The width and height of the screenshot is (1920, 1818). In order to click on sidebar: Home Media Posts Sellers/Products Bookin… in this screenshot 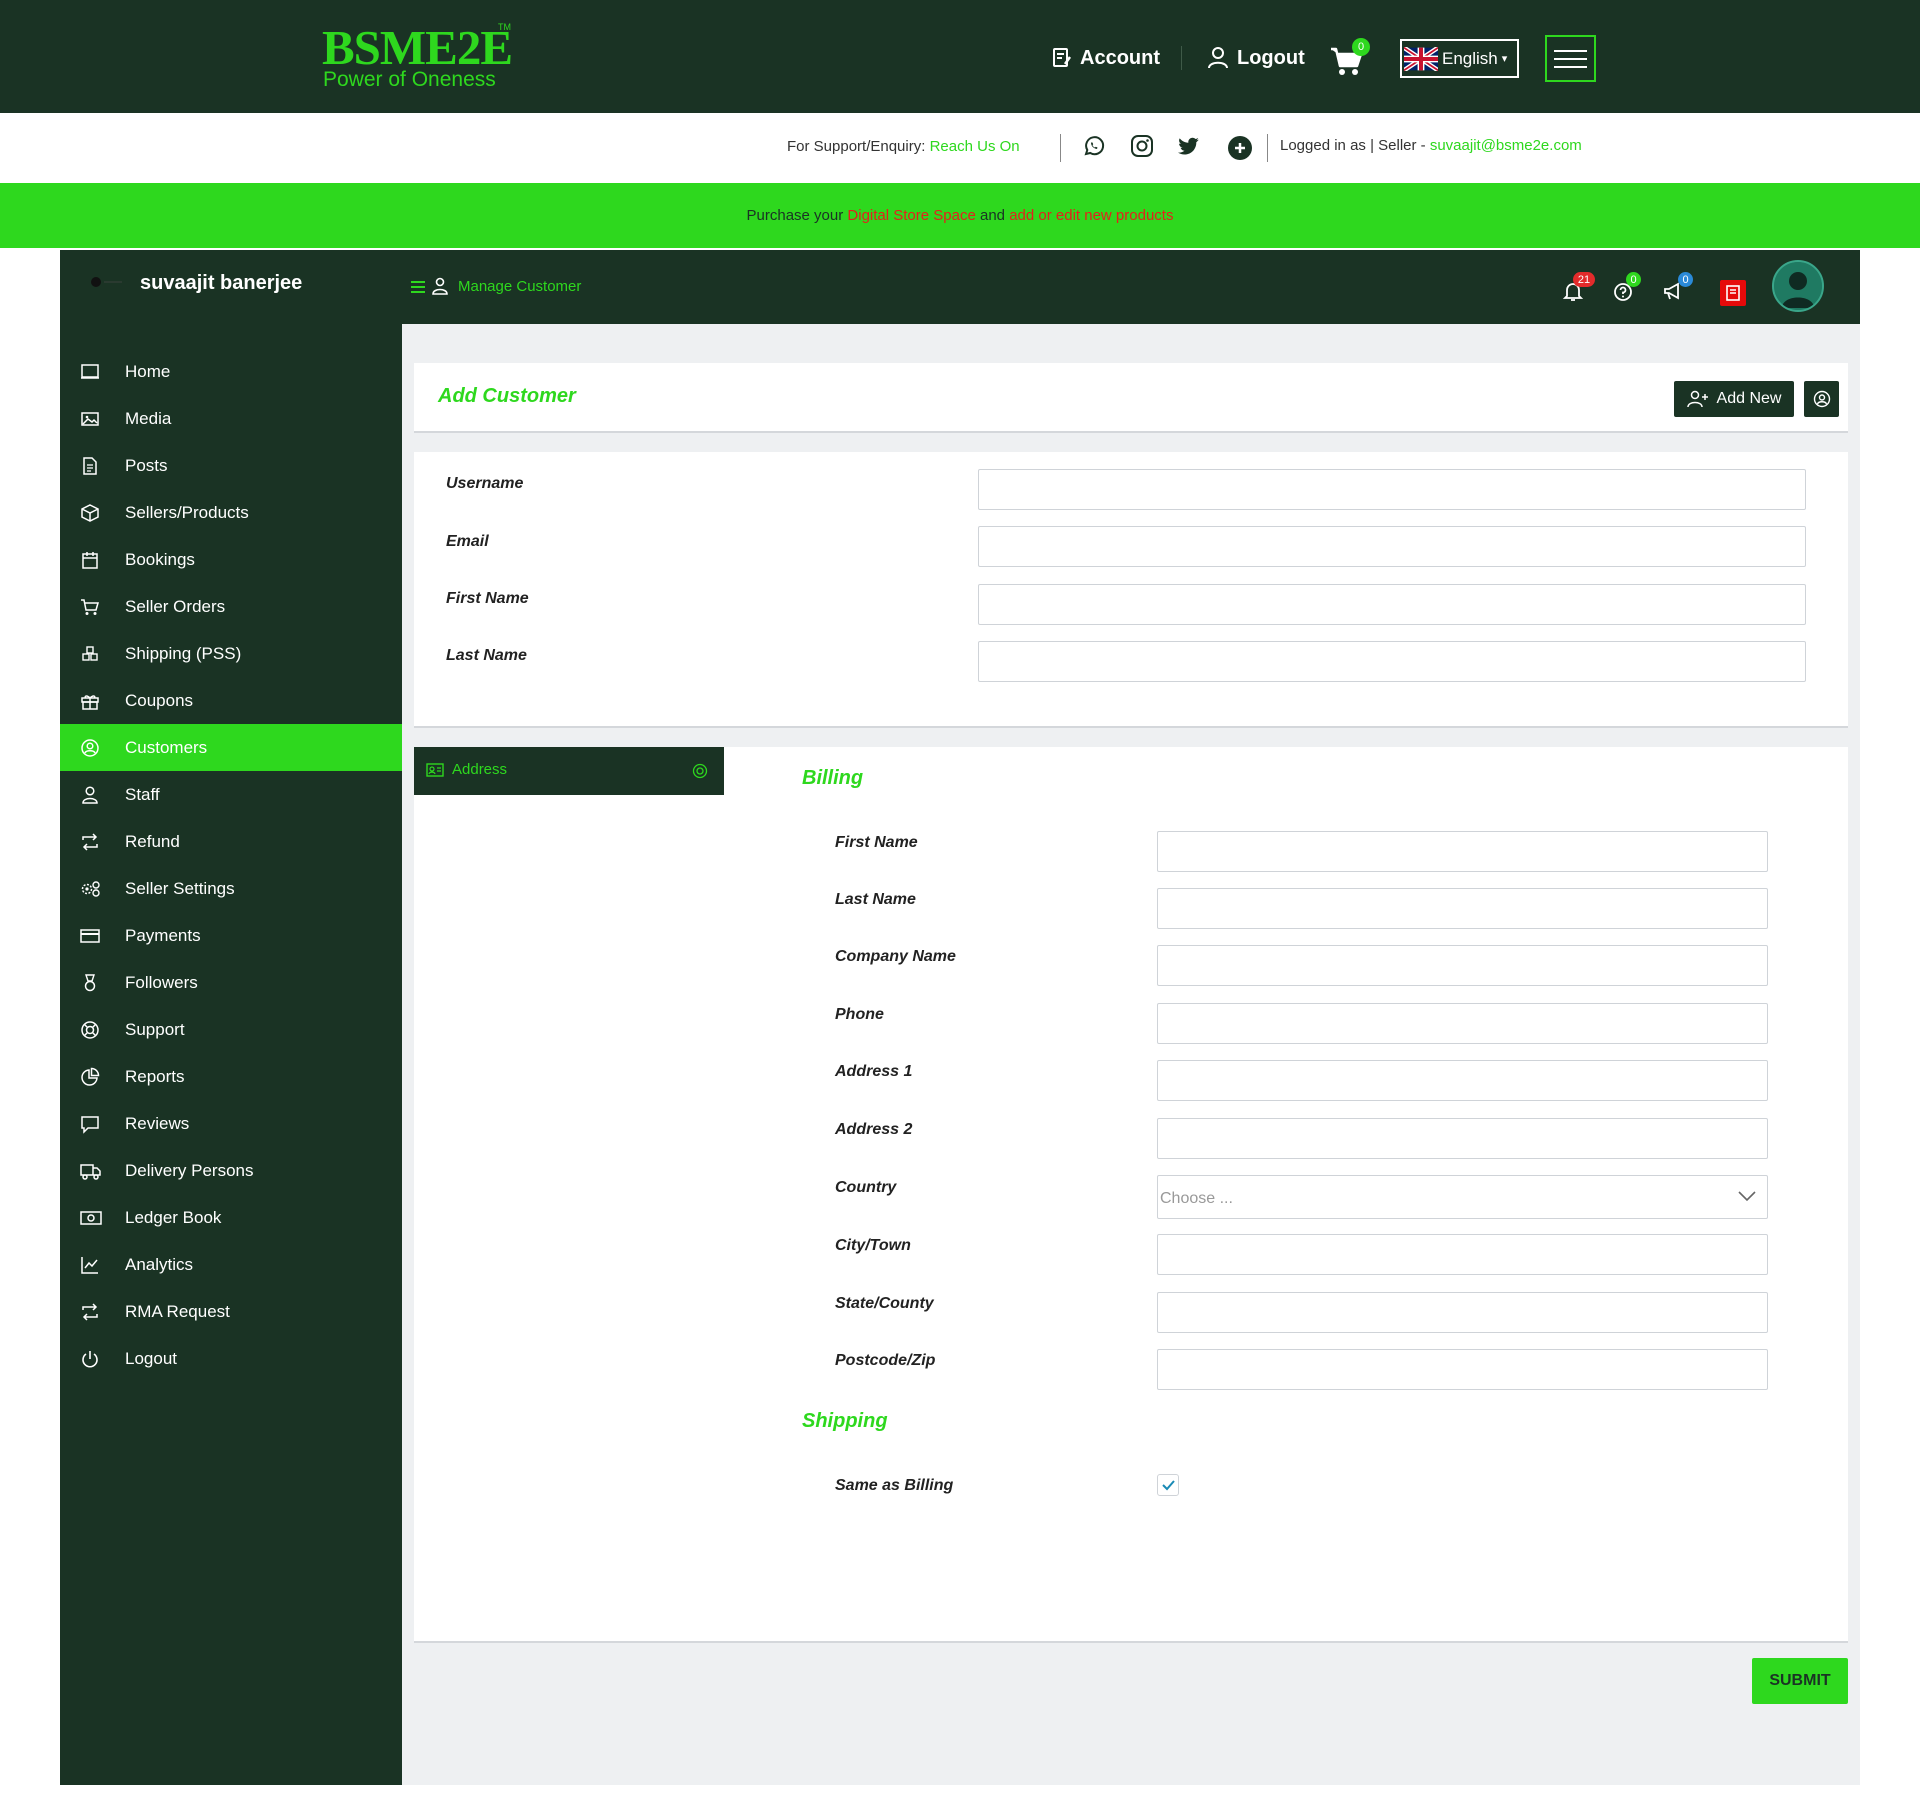, I will do `click(231, 1054)`.